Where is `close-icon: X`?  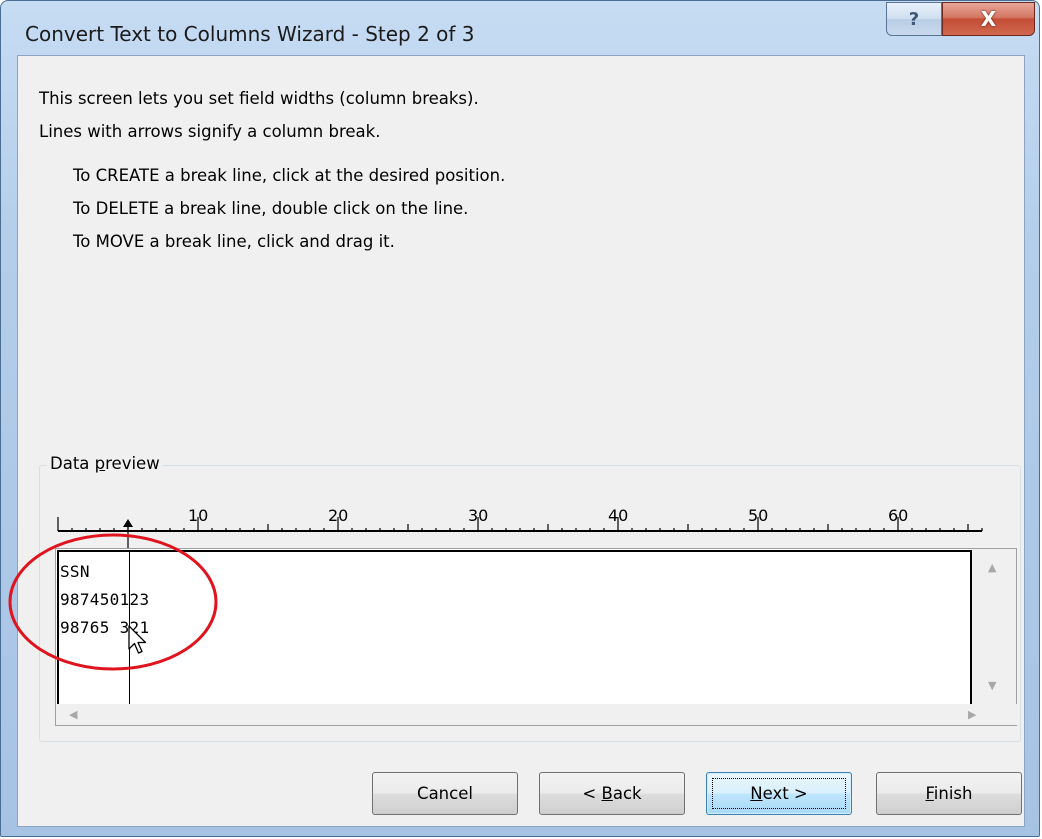 close-icon: X is located at coordinates (988, 19).